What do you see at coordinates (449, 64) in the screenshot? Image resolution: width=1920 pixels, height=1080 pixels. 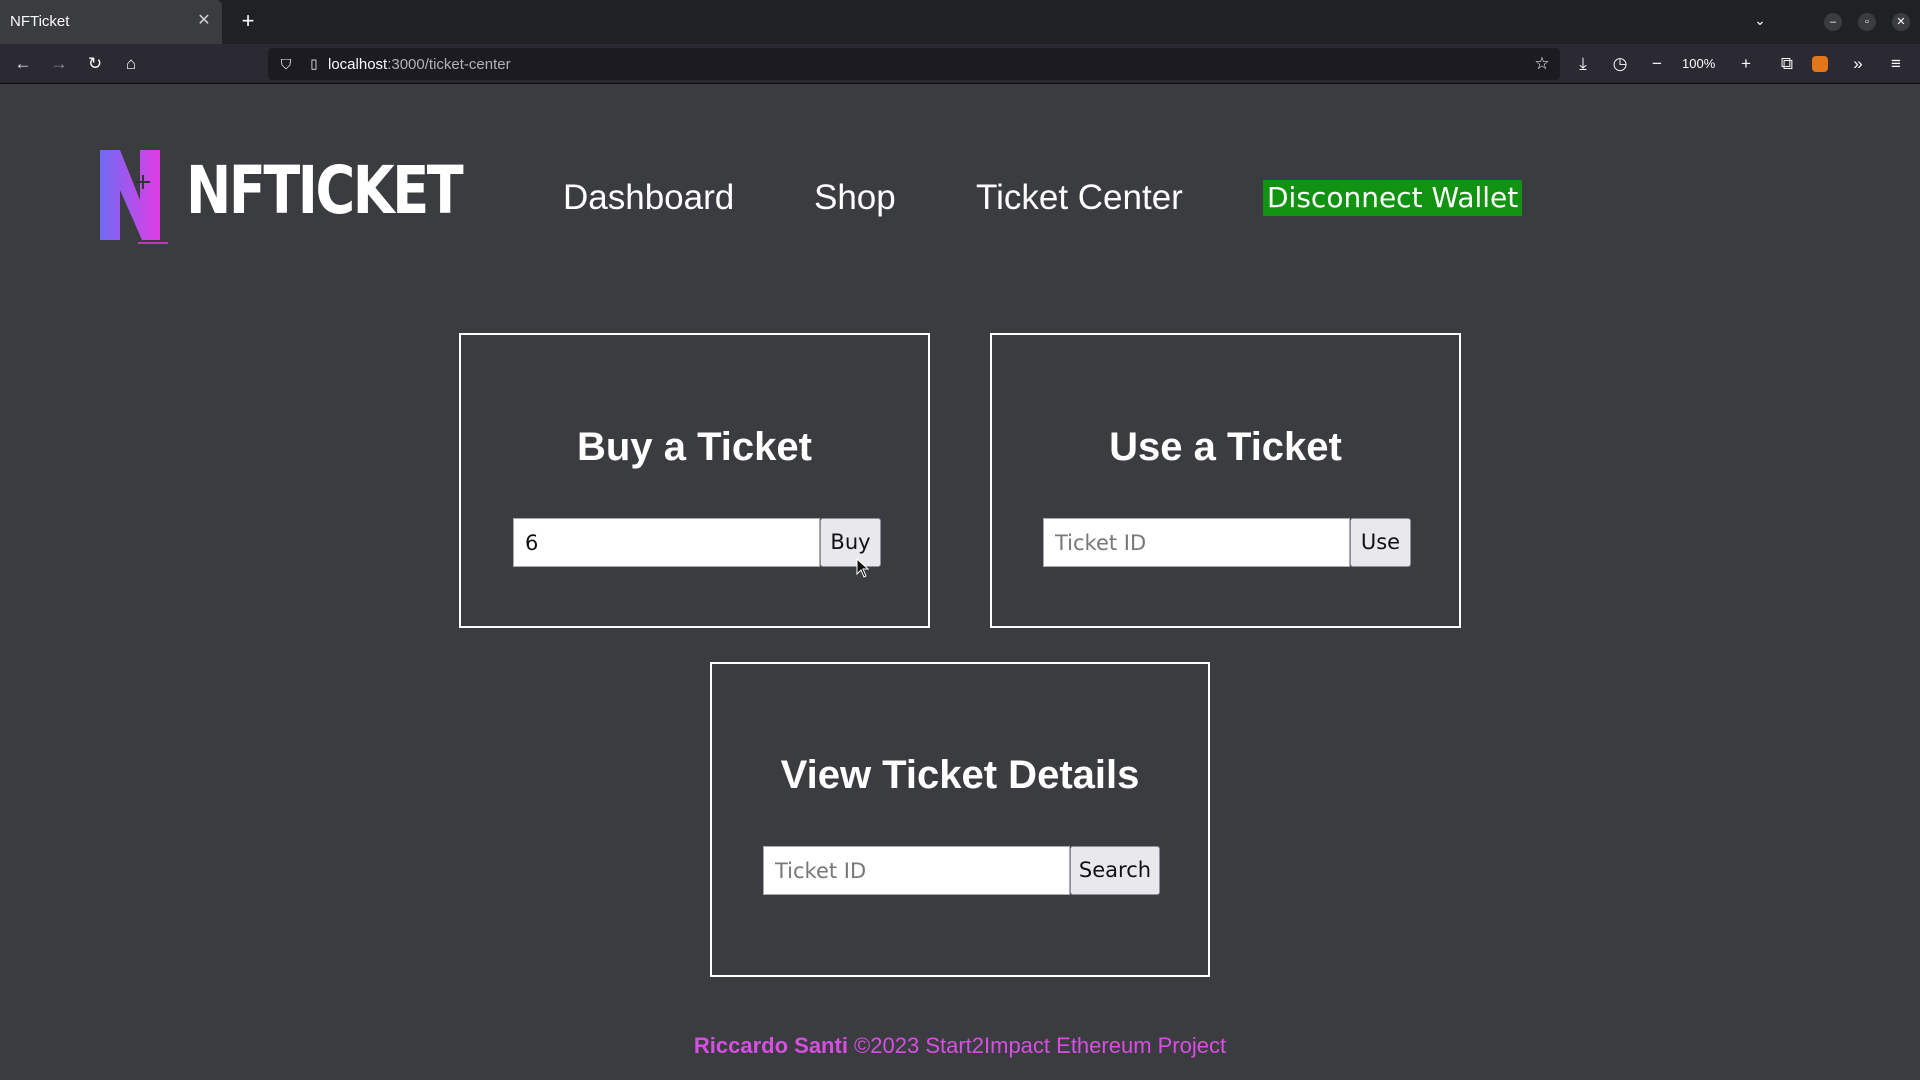 I see `url-path: :3000/ticket-center` at bounding box center [449, 64].